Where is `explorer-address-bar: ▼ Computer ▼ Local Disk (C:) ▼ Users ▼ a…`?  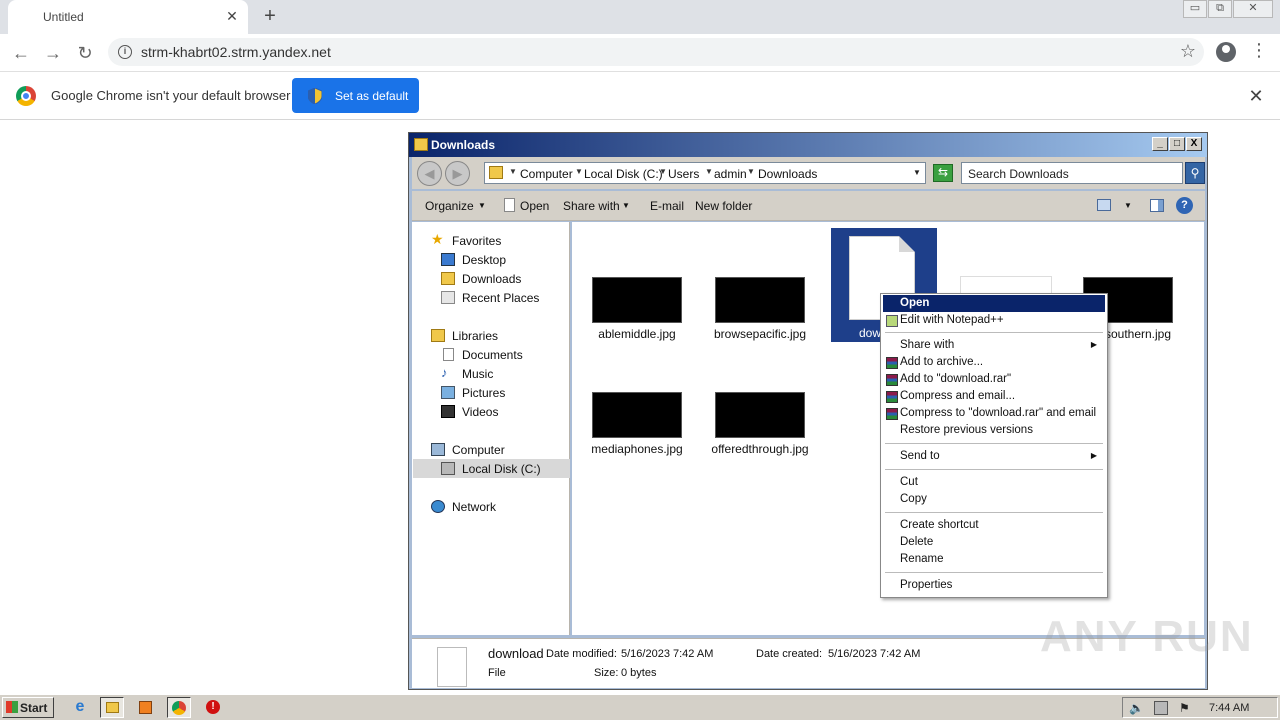 explorer-address-bar: ▼ Computer ▼ Local Disk (C:) ▼ Users ▼ a… is located at coordinates (705, 173).